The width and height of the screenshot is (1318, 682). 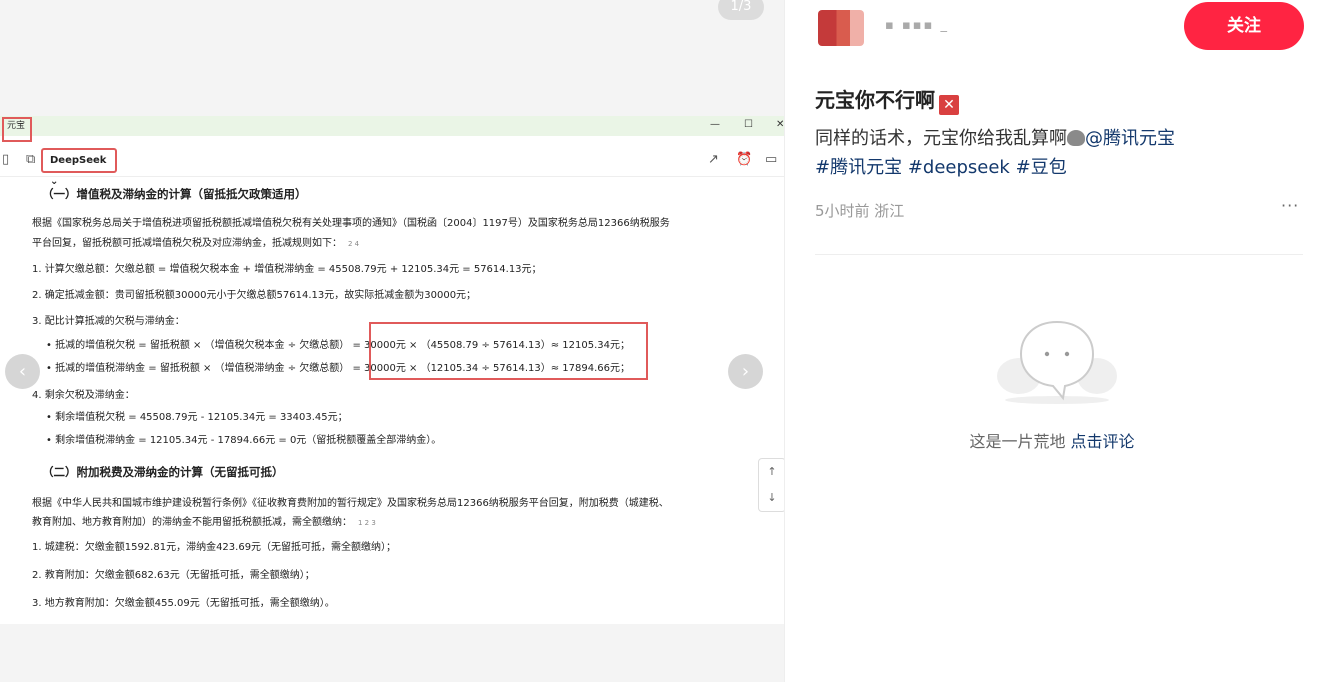 I want to click on prev-image-button: ‹, so click(x=22, y=371).